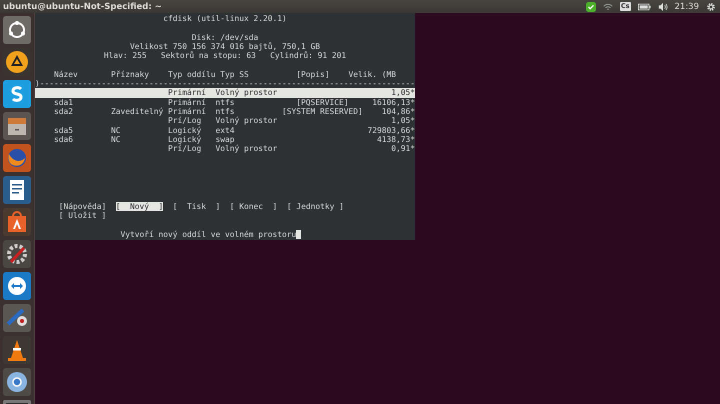  Describe the element at coordinates (607, 7) in the screenshot. I see `wifi-icon` at that location.